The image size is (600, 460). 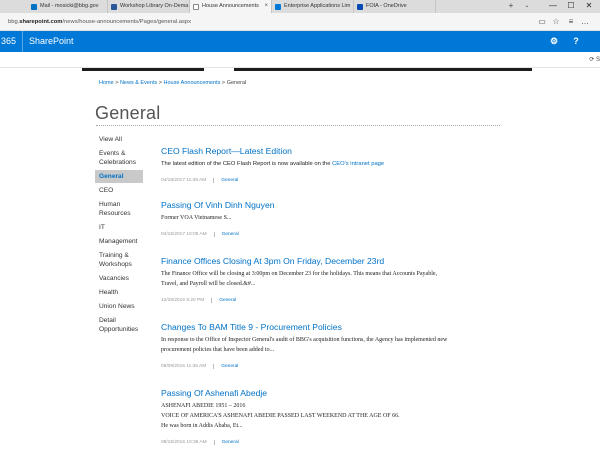 What do you see at coordinates (192, 83) in the screenshot?
I see `breadcrumb-house-announcements: House Announcements` at bounding box center [192, 83].